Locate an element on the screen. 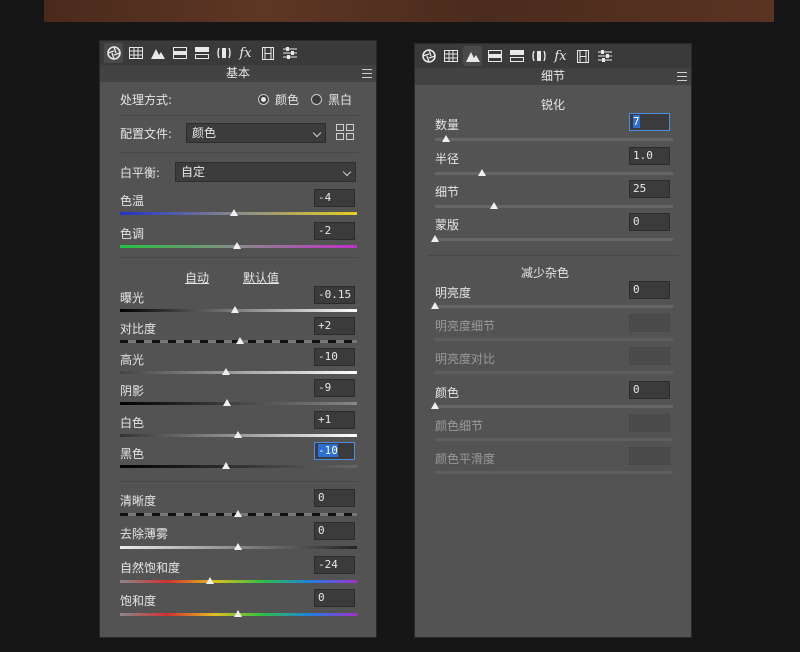  contrast-input: +2 is located at coordinates (334, 326).